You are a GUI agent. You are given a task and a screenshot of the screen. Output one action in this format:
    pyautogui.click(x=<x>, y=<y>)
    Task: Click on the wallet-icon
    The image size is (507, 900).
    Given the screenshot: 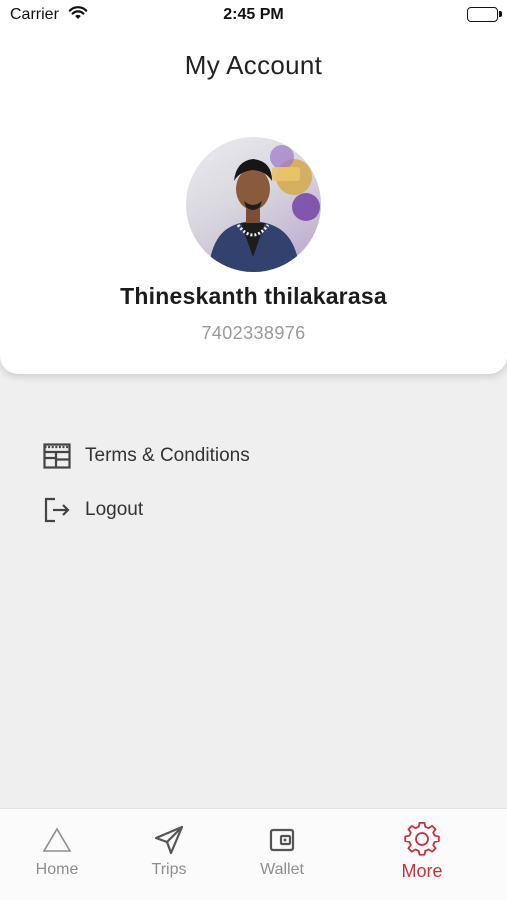 What is the action you would take?
    pyautogui.click(x=282, y=840)
    